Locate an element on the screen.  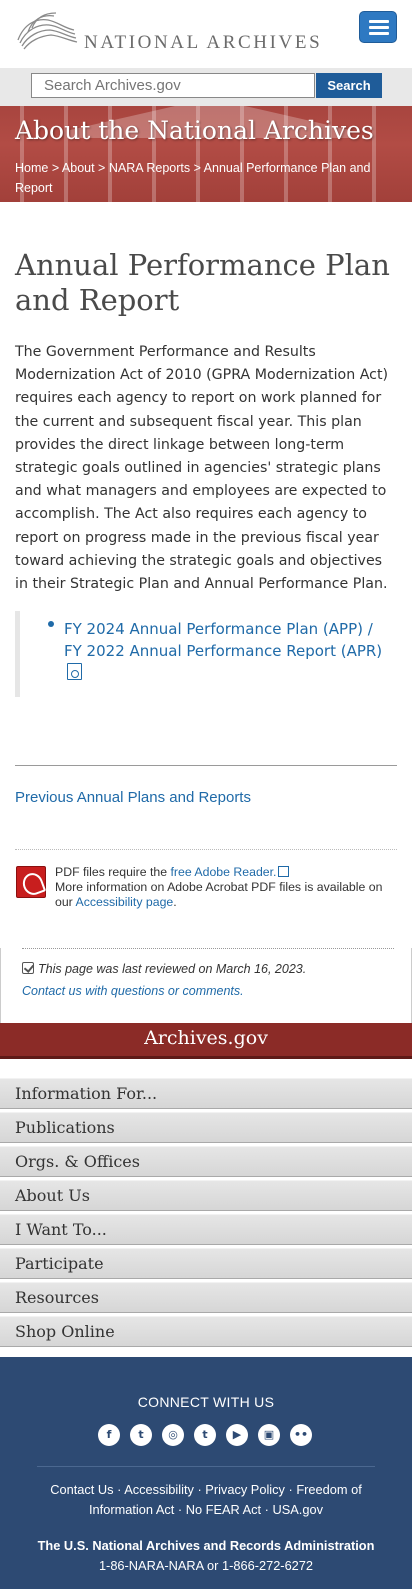
search-input is located at coordinates (173, 85).